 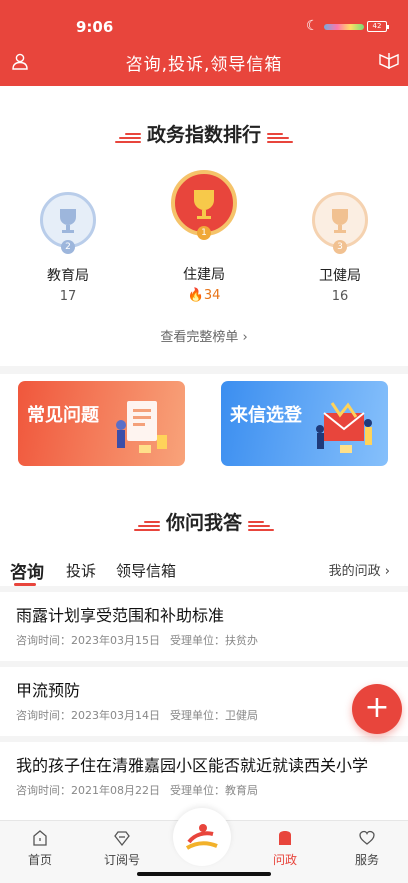 I want to click on rank-score: 🔥34, so click(x=204, y=295).